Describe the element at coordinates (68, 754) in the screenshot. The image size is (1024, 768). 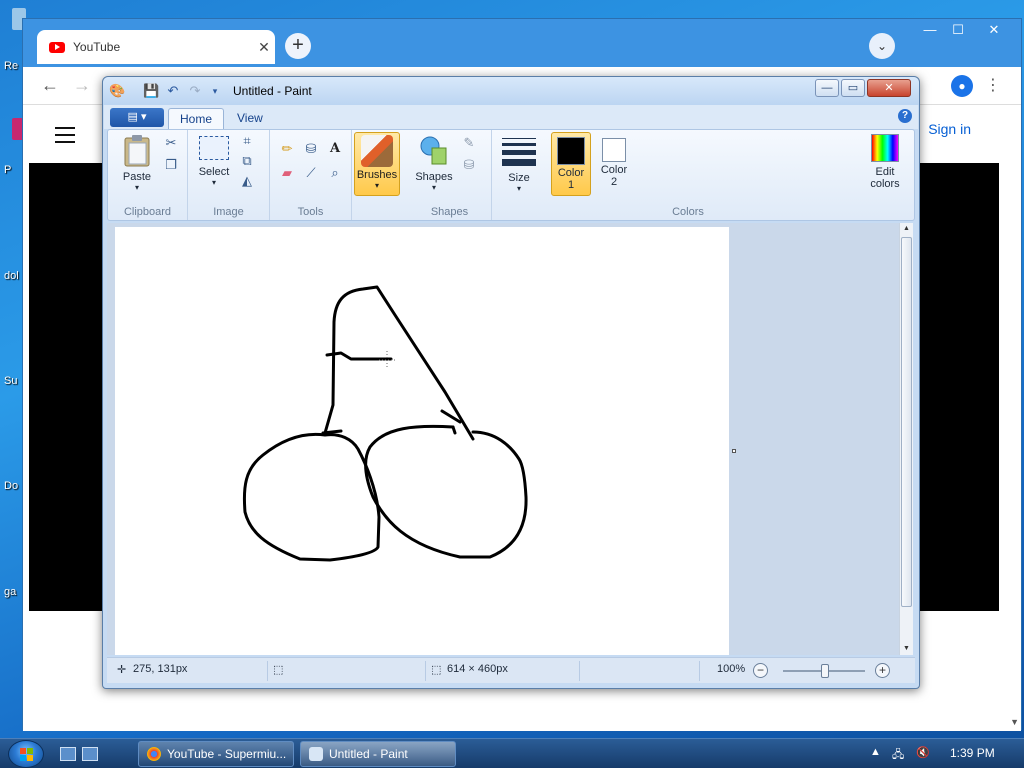
I see `show-desktop-icon` at that location.